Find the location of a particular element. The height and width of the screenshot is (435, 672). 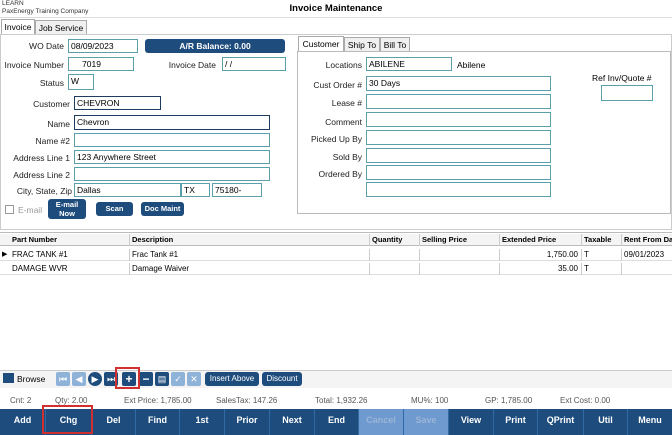

subtab-ship-to: Ship To is located at coordinates (362, 44).